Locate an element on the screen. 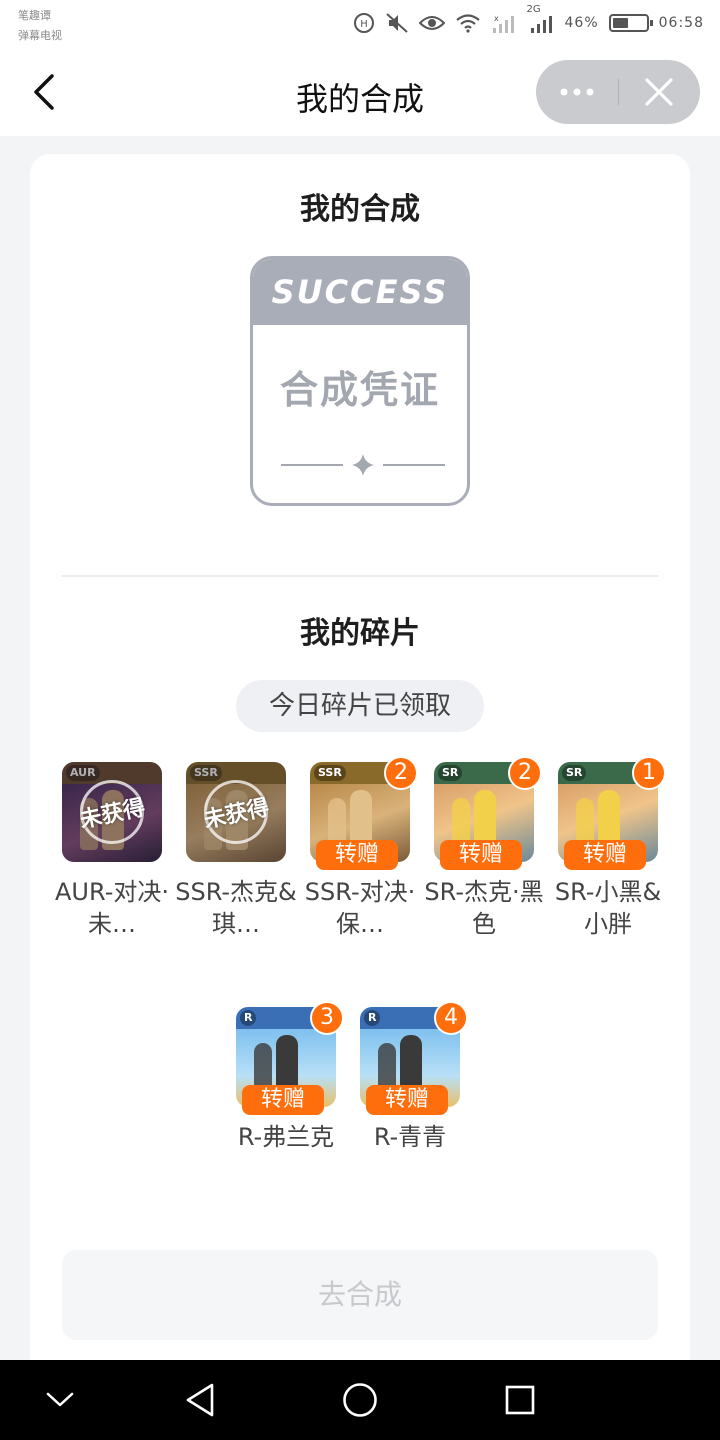  network-label: 2G is located at coordinates (533, 9).